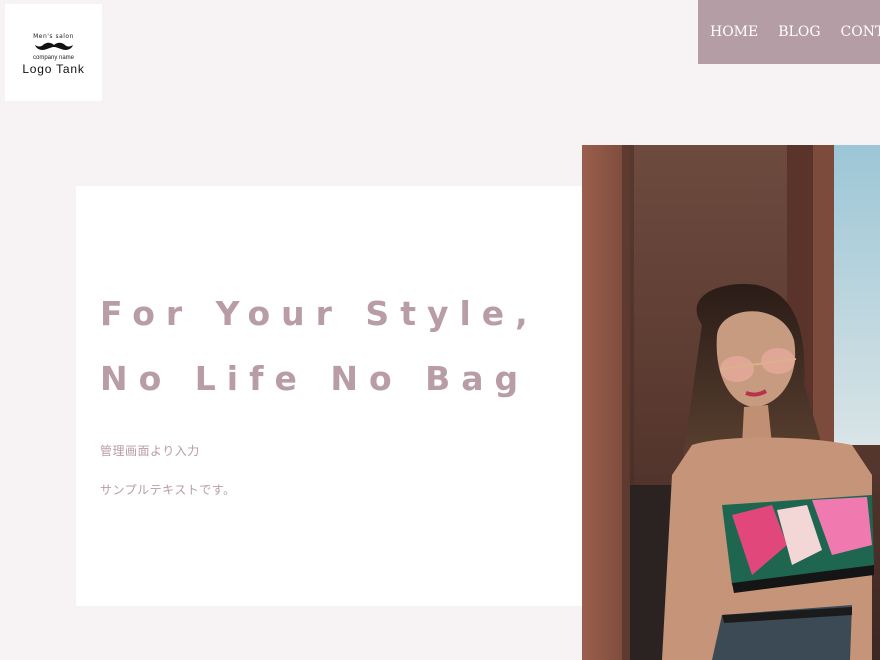 Image resolution: width=880 pixels, height=660 pixels. I want to click on nav-home-link: HOME, so click(734, 32).